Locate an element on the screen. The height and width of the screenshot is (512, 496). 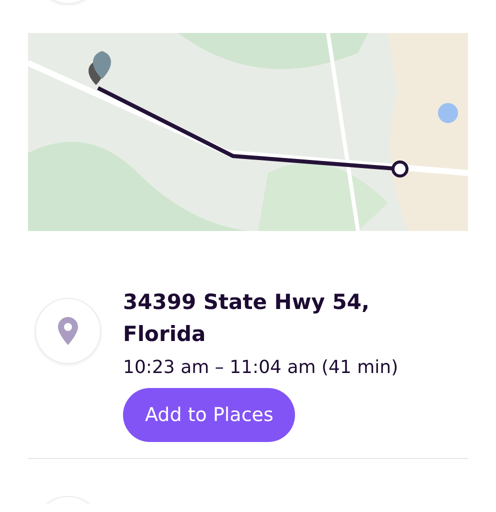
place-address: 34399 State Hwy 54, Florida is located at coordinates (246, 318).